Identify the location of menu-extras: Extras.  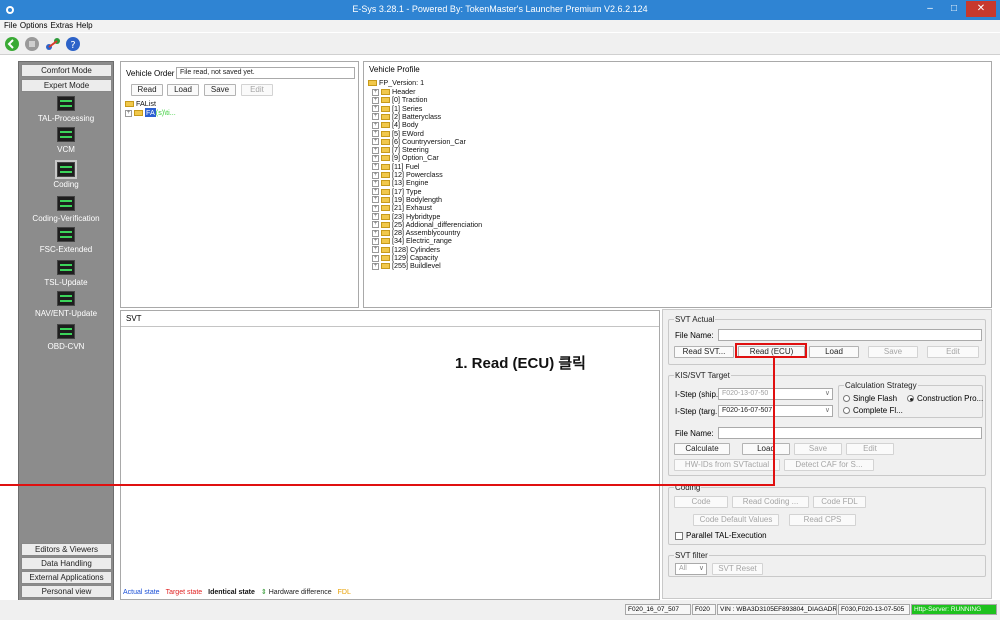
(61, 26).